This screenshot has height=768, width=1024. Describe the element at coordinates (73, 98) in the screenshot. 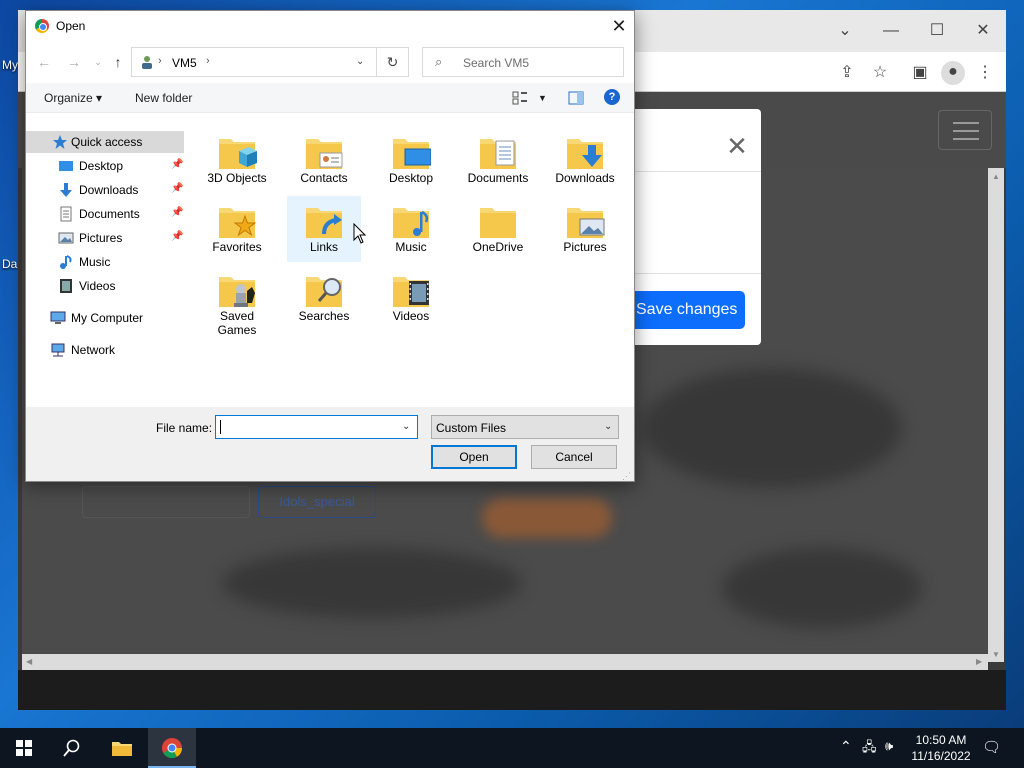

I see `organize-button: Organize ▾` at that location.